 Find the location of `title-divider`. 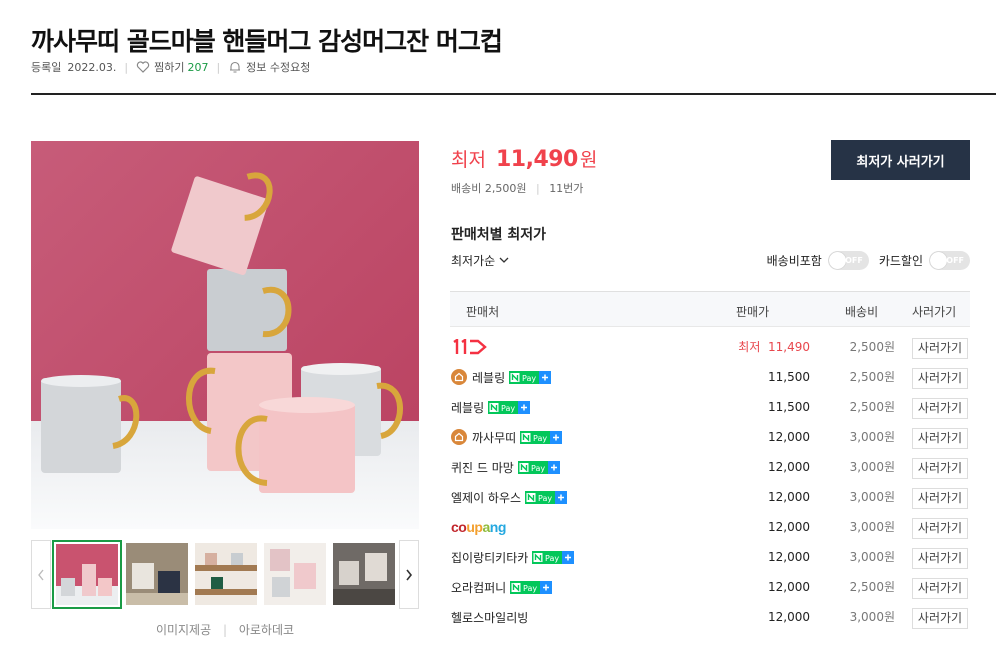

title-divider is located at coordinates (513, 94).